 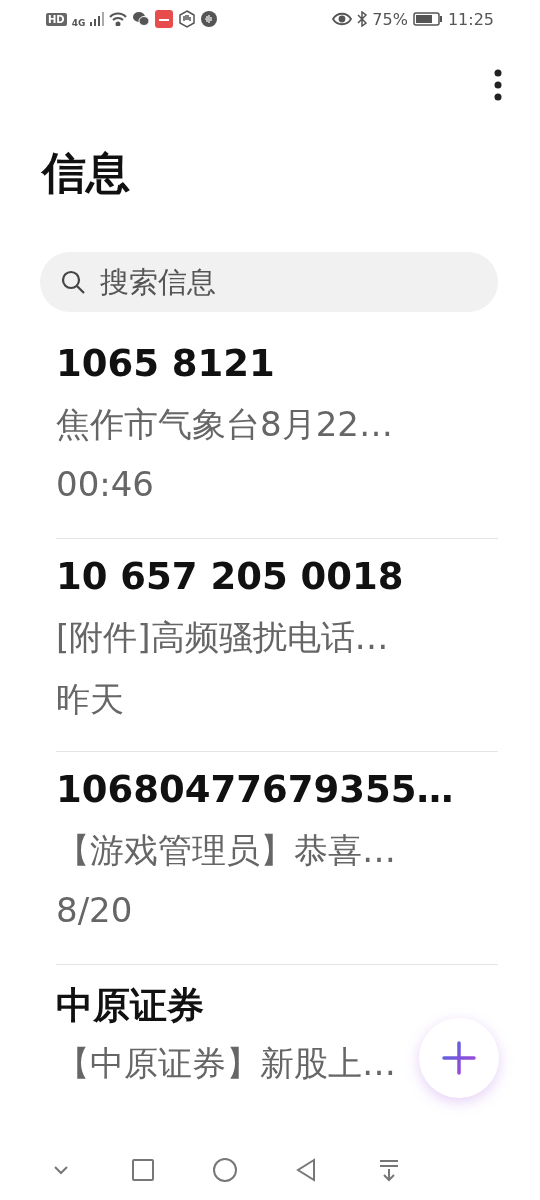 I want to click on page-title: 信息, so click(x=85, y=173).